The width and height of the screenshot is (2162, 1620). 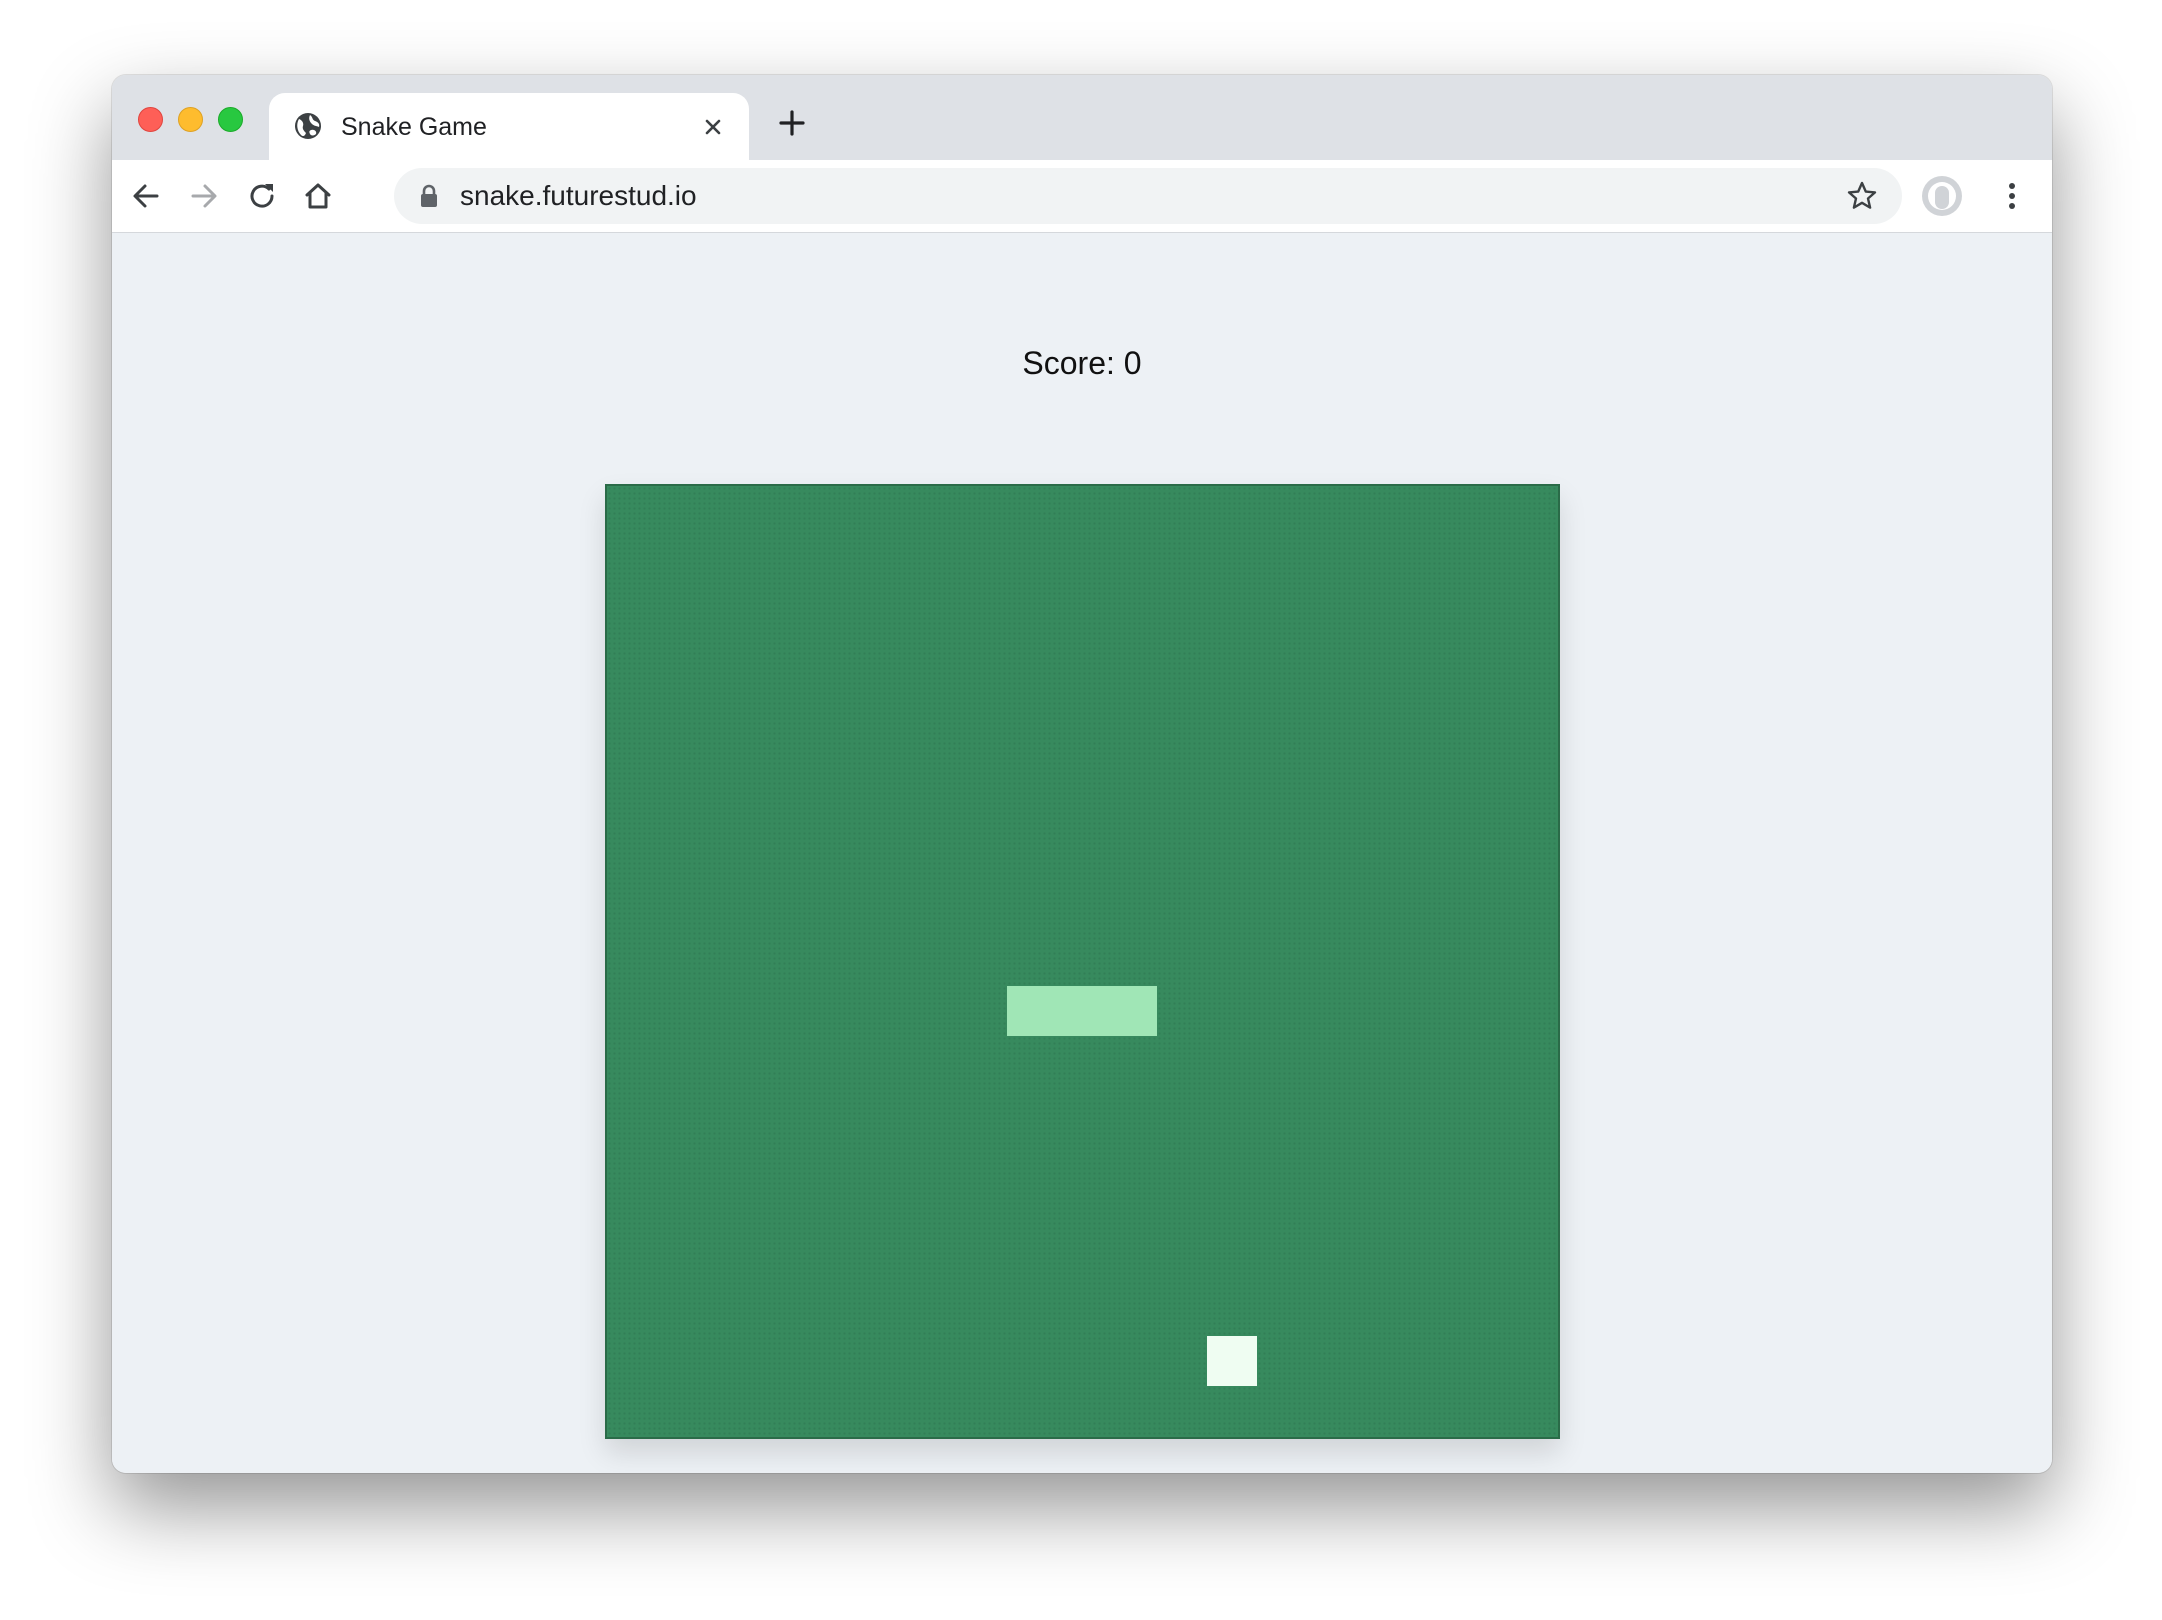 What do you see at coordinates (190, 119) in the screenshot?
I see `window-minimize-button` at bounding box center [190, 119].